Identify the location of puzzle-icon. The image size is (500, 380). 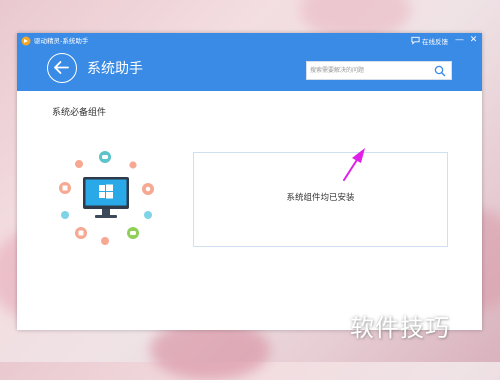
(81, 233).